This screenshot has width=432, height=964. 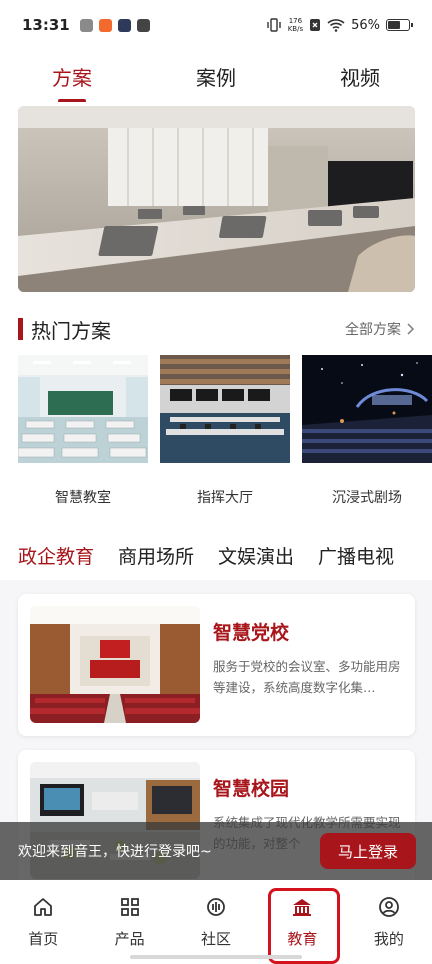 What do you see at coordinates (216, 957) in the screenshot?
I see `home-indicator` at bounding box center [216, 957].